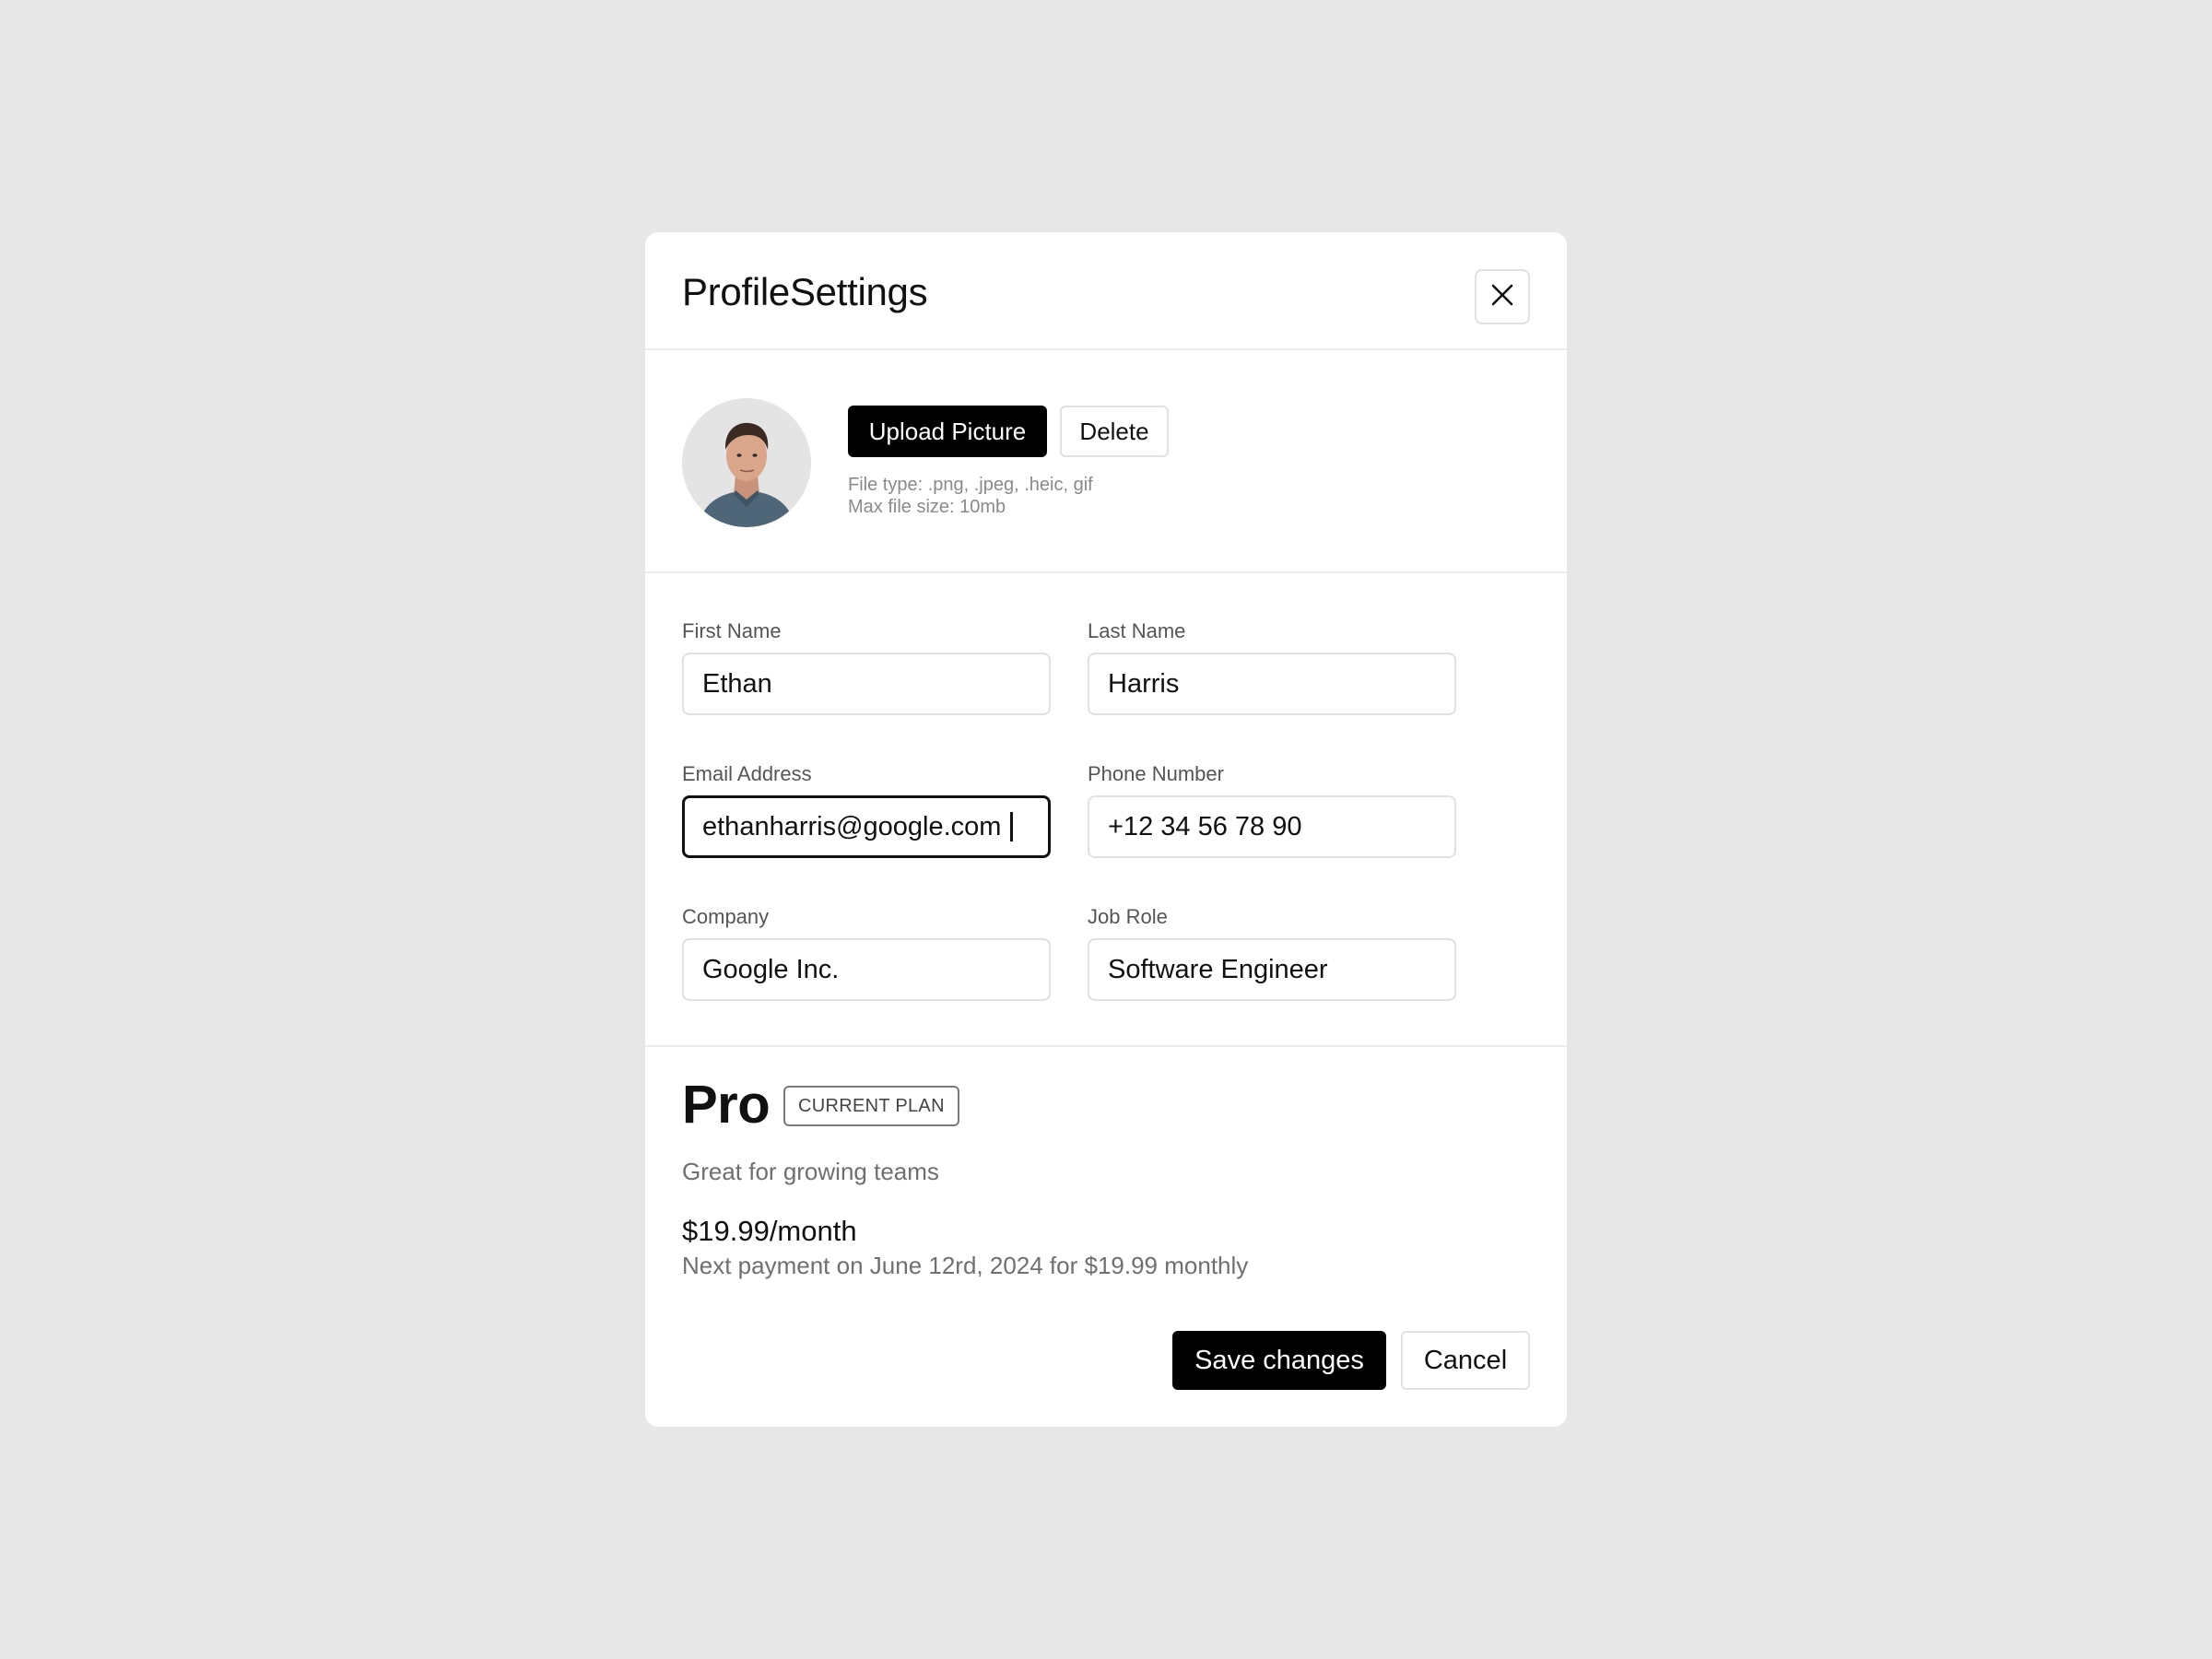  Describe the element at coordinates (1272, 684) in the screenshot. I see `last-name-input: Harris` at that location.